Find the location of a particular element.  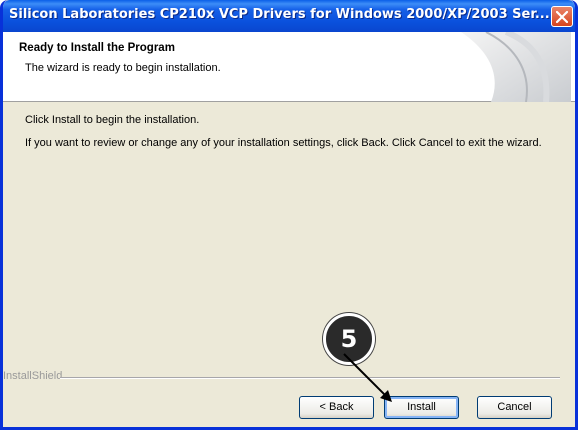

arrow-icon is located at coordinates (370, 381).